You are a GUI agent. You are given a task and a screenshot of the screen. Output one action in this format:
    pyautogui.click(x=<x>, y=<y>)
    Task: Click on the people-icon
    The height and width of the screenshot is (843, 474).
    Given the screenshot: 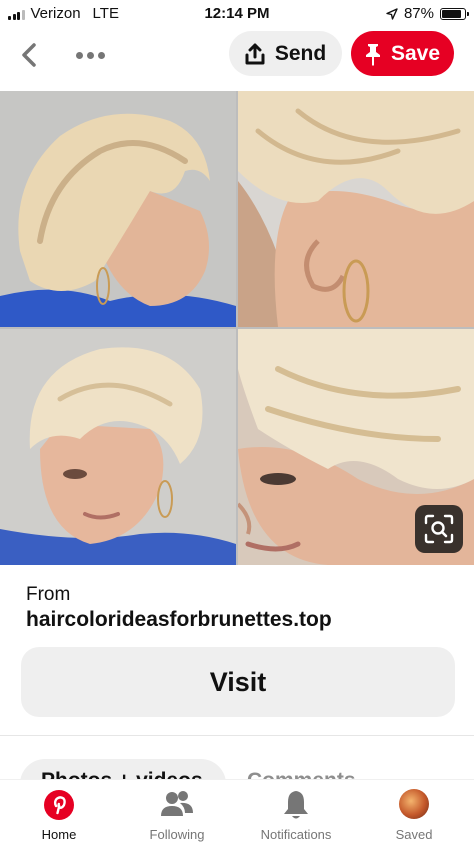 What is the action you would take?
    pyautogui.click(x=177, y=803)
    